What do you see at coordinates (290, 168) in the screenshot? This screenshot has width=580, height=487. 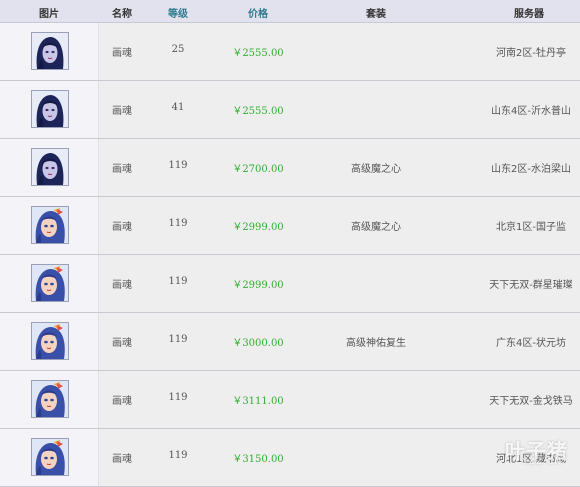 I see `table-row-3: 画魂 119 ￥2700.00 高级魔之心 山东2区-水泊梁山` at bounding box center [290, 168].